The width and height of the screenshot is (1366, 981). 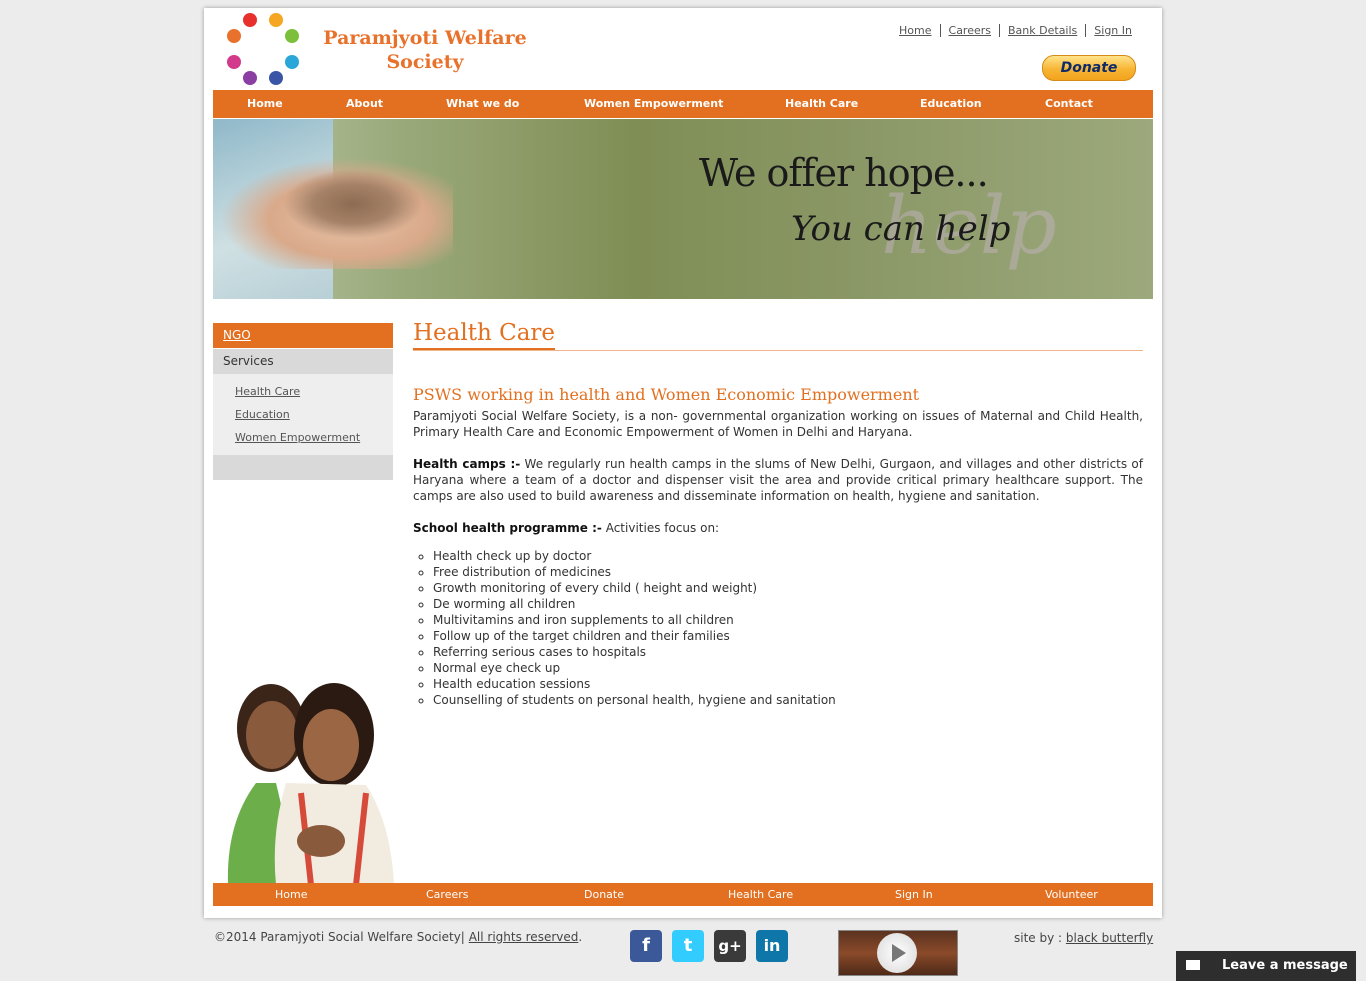 I want to click on banner-line2: You can help, so click(x=901, y=229).